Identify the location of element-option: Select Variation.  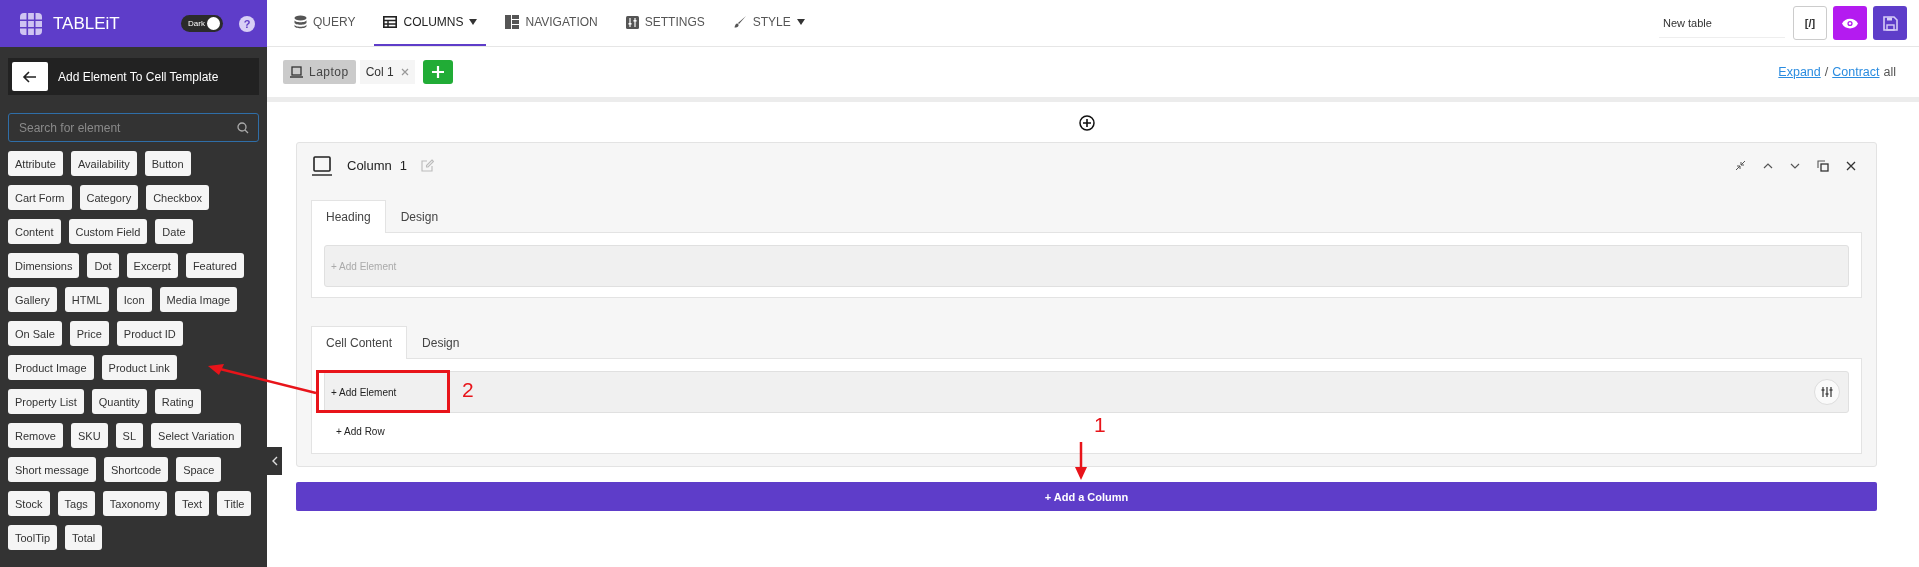
(196, 435).